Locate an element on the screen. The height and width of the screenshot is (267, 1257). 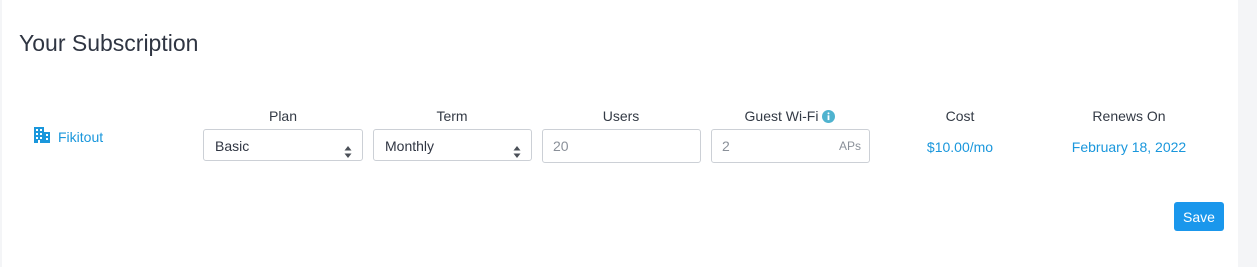
guest-wifi-header: Guest Wi-Fi is located at coordinates (790, 117).